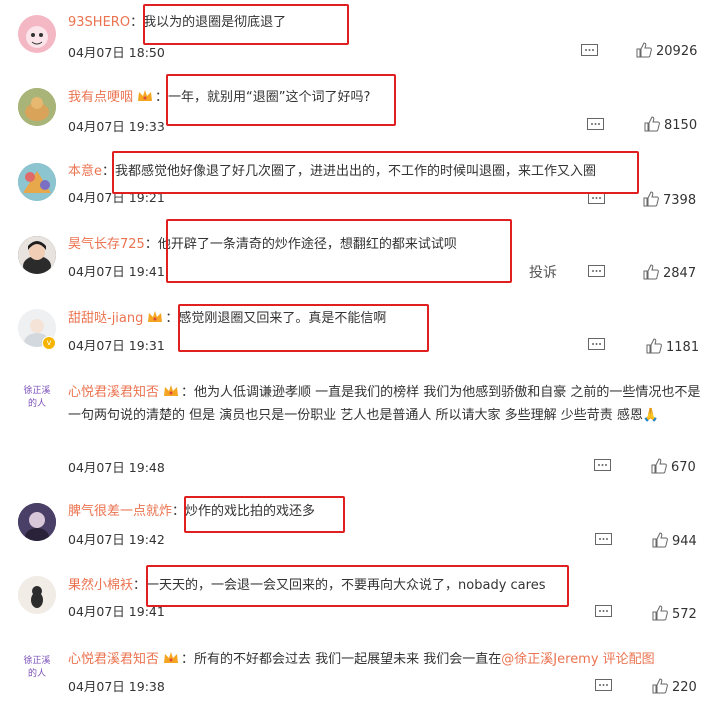  What do you see at coordinates (684, 687) in the screenshot?
I see `like-count: 220` at bounding box center [684, 687].